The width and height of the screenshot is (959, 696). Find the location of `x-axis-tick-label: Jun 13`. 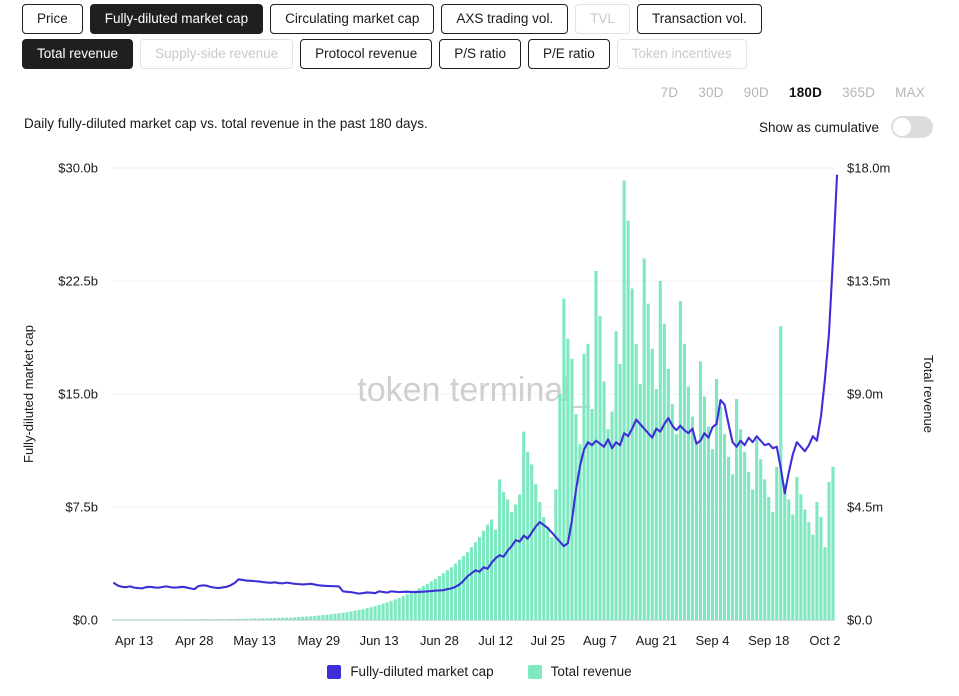

x-axis-tick-label: Jun 13 is located at coordinates (379, 640).